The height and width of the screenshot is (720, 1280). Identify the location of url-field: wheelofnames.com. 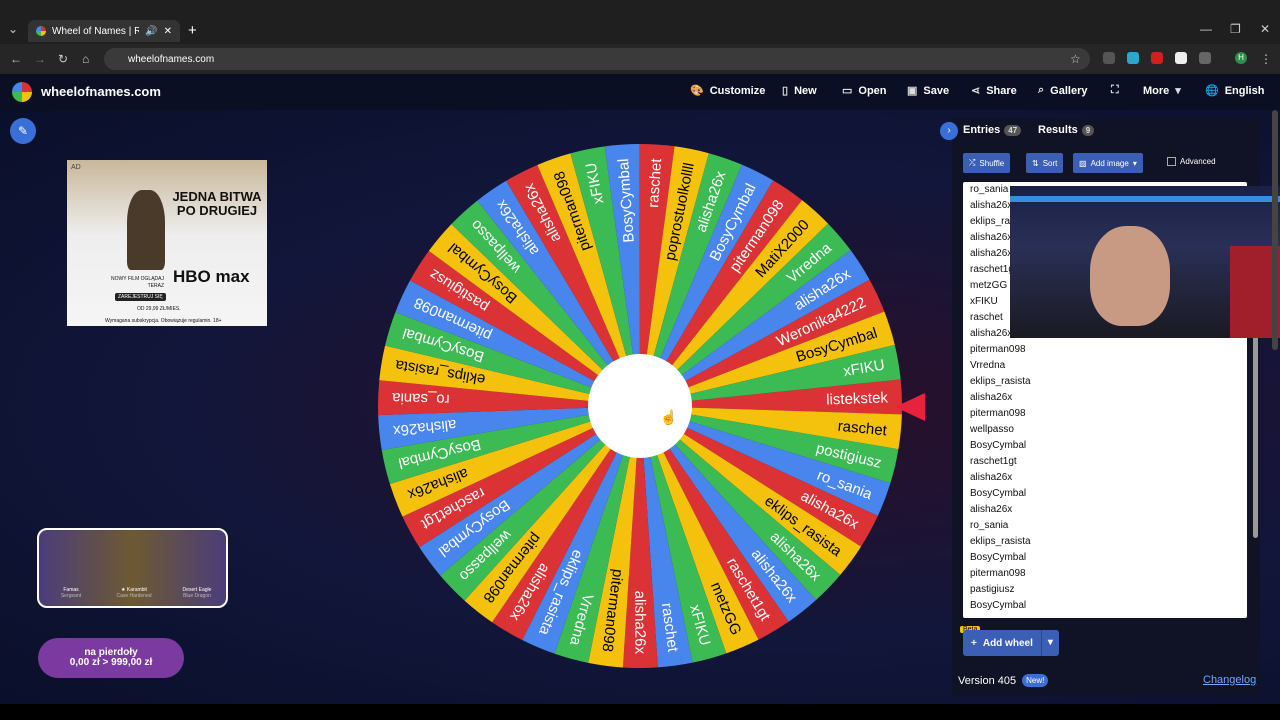
(597, 59).